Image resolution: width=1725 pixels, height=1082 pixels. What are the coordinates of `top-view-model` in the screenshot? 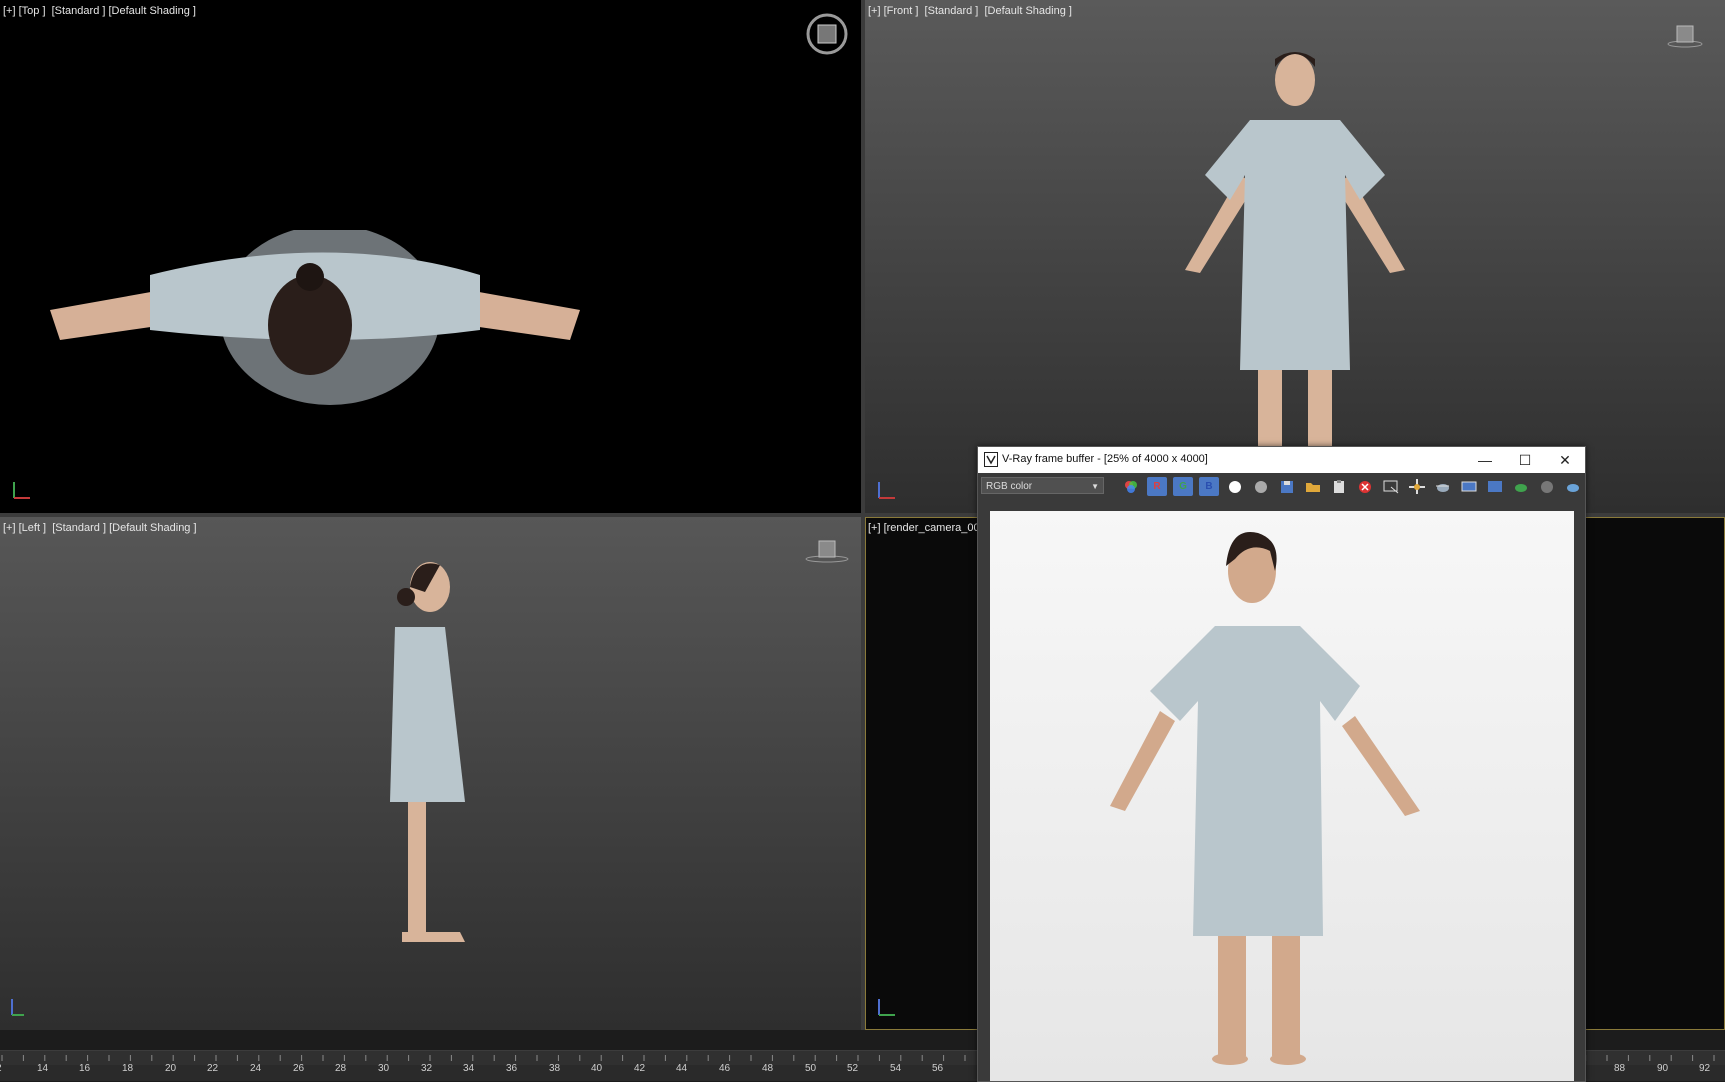 It's located at (315, 317).